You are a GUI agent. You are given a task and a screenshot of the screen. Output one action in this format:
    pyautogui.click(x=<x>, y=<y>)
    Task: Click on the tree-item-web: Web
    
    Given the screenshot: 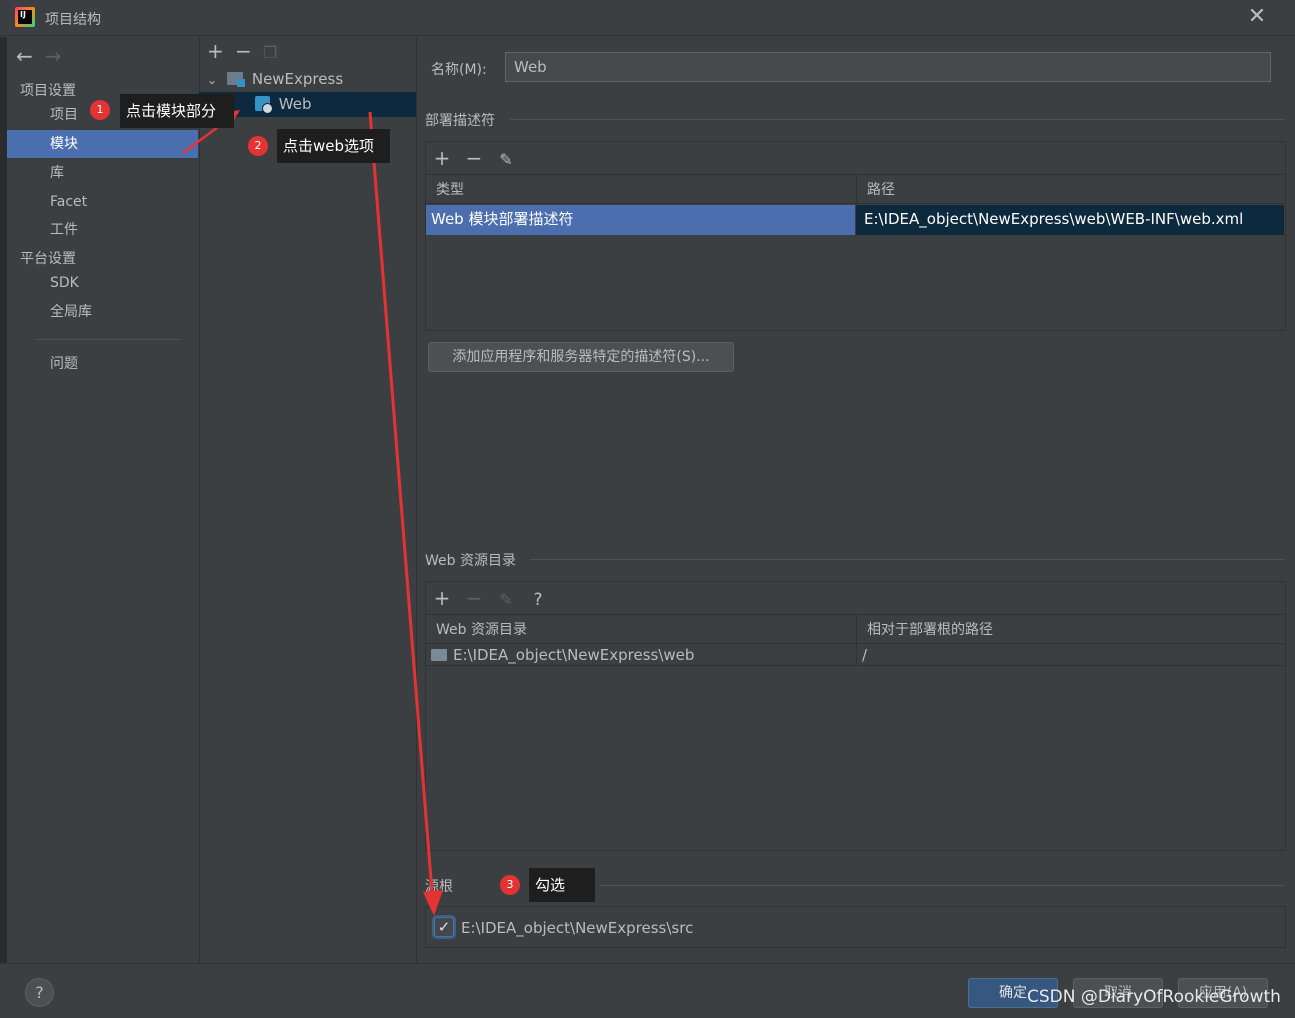 What is the action you would take?
    pyautogui.click(x=283, y=104)
    